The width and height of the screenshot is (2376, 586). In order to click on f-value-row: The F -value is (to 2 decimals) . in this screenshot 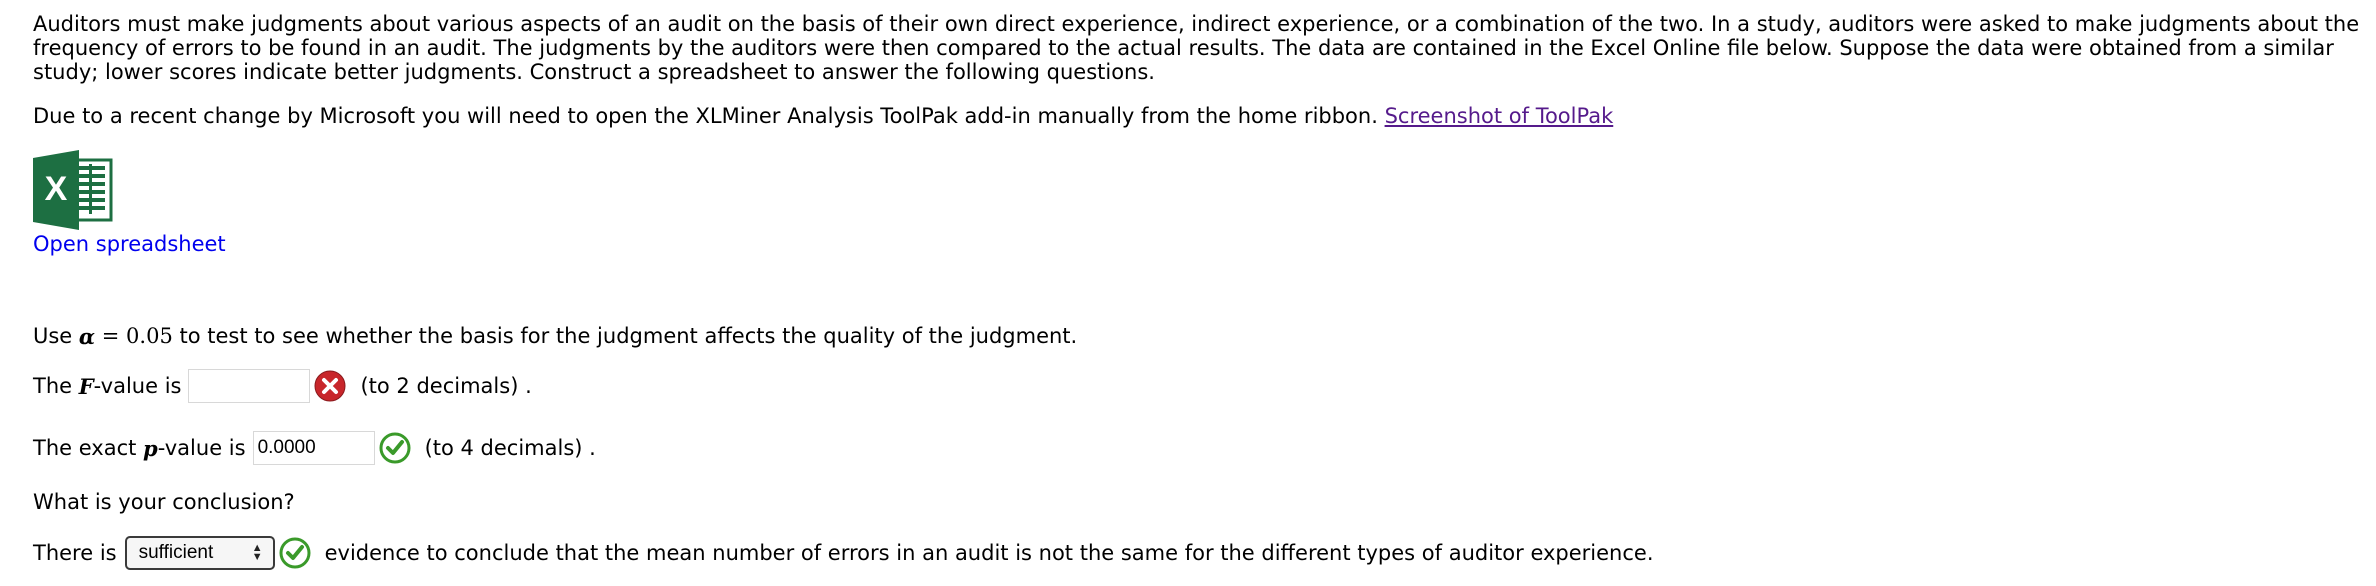, I will do `click(282, 386)`.